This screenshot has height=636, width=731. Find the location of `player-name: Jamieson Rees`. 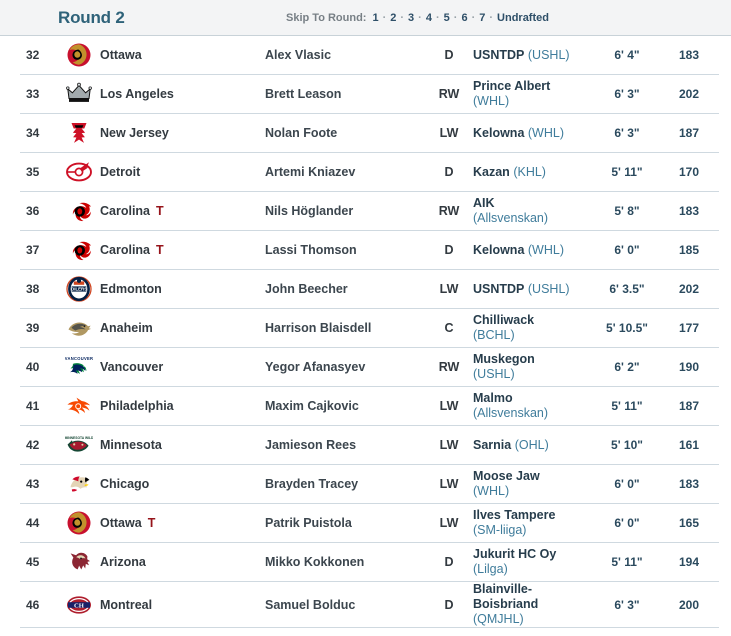

player-name: Jamieson Rees is located at coordinates (345, 445).